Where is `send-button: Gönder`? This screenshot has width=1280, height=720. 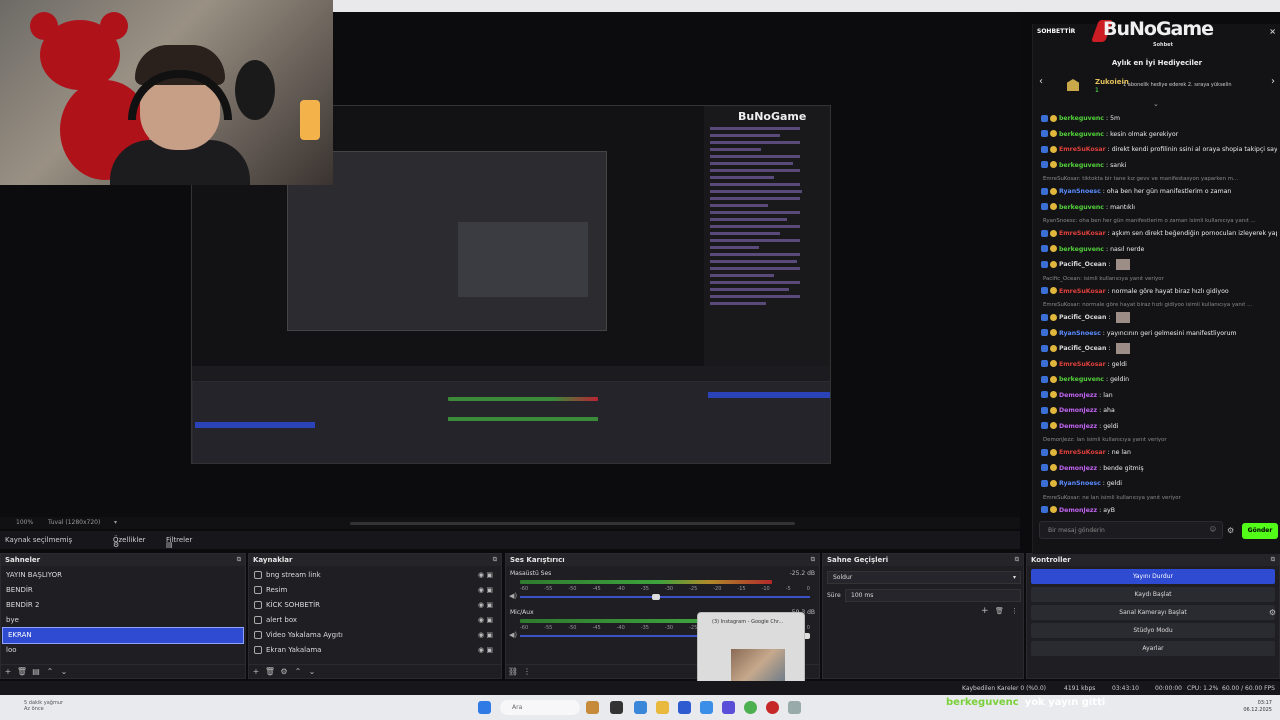
send-button: Gönder is located at coordinates (1260, 531).